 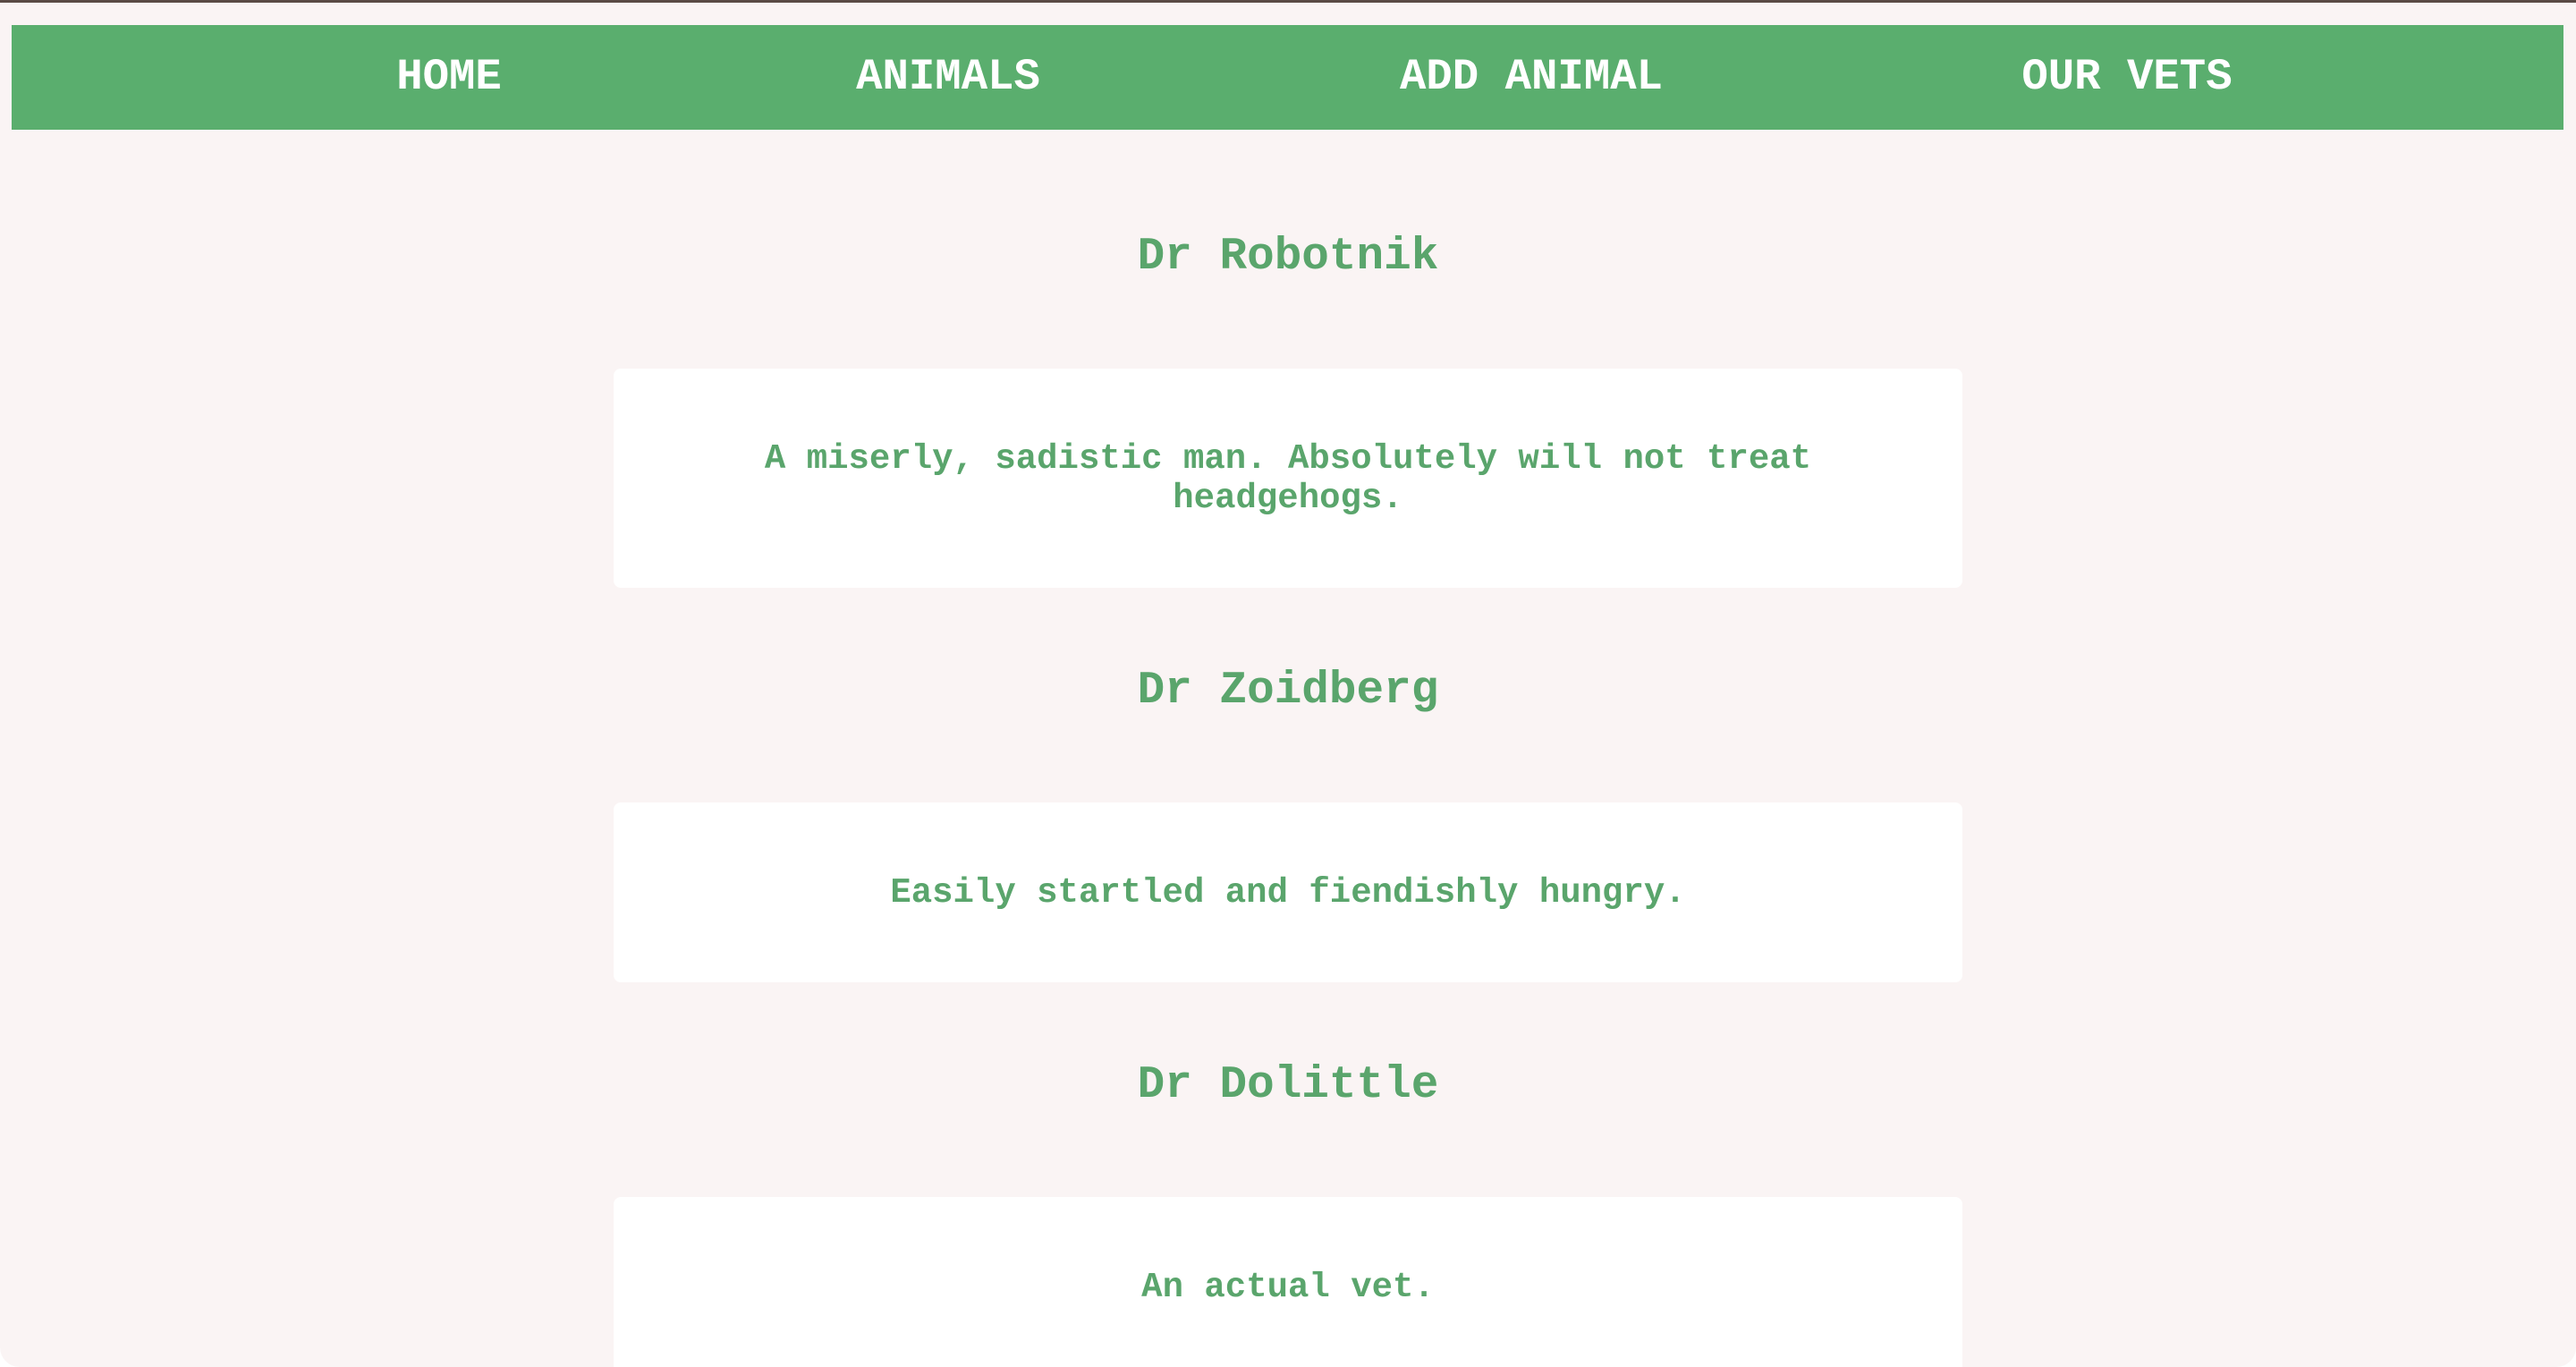 I want to click on vet-description: An actual vet., so click(x=1288, y=1287).